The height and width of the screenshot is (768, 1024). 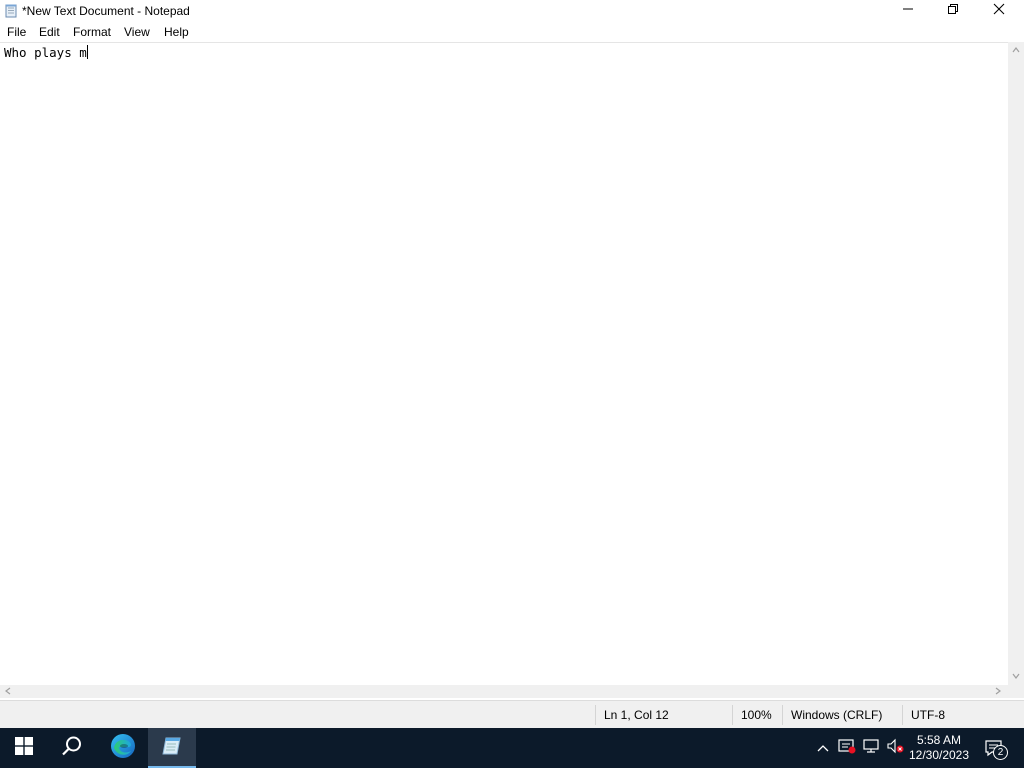 I want to click on editor-content: Who plays m, so click(x=46, y=52).